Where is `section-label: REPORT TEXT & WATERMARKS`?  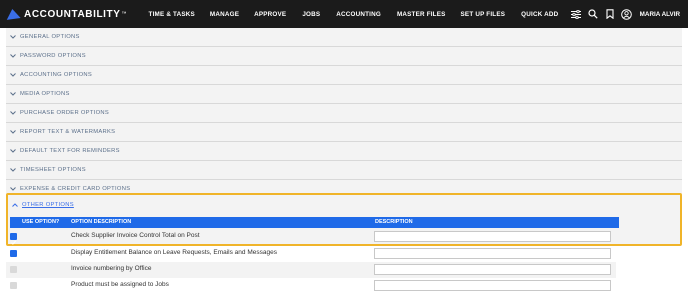
section-label: REPORT TEXT & WATERMARKS is located at coordinates (68, 132).